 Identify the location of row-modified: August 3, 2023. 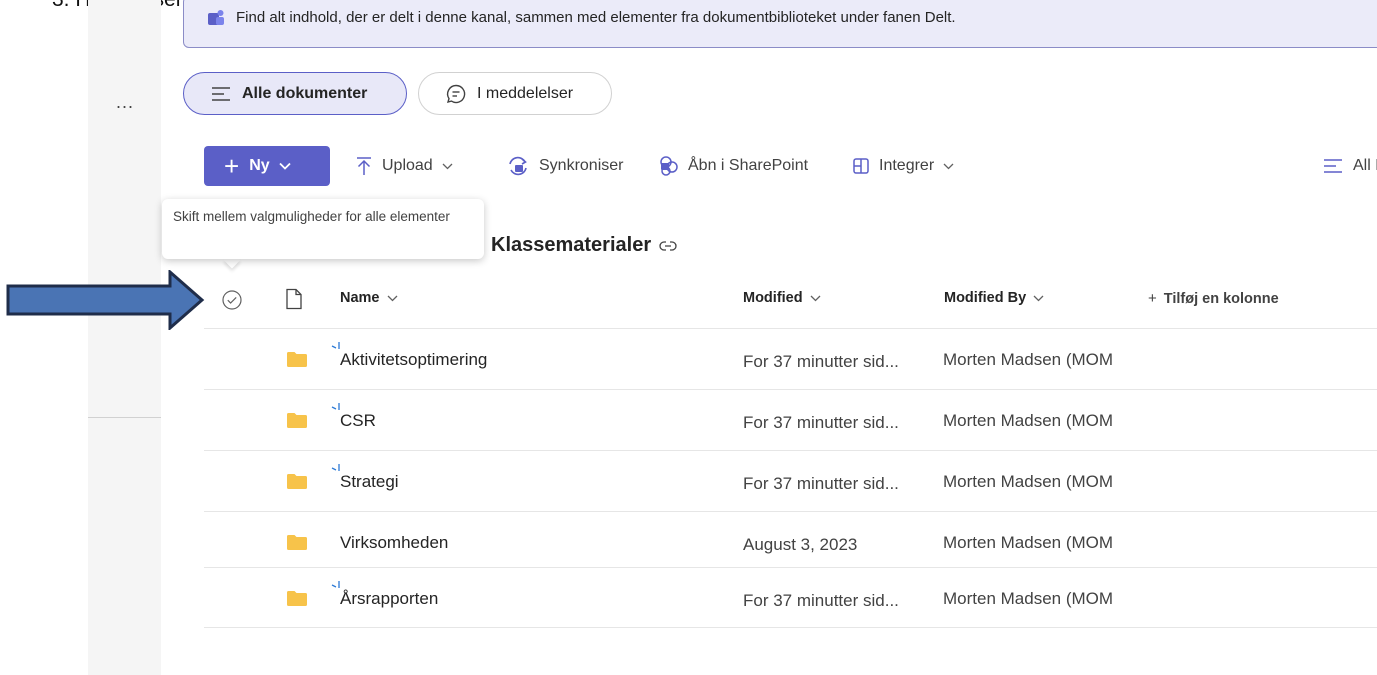
(800, 544).